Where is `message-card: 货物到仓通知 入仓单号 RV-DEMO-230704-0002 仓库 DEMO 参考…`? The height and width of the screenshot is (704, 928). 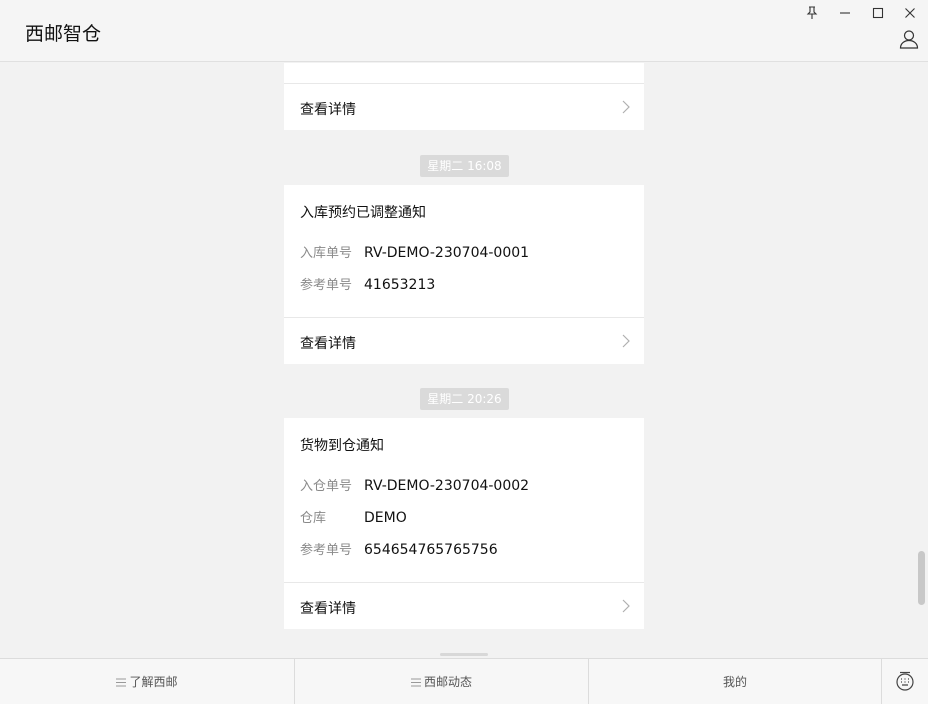
message-card: 货物到仓通知 入仓单号 RV-DEMO-230704-0002 仓库 DEMO 参考… is located at coordinates (464, 523).